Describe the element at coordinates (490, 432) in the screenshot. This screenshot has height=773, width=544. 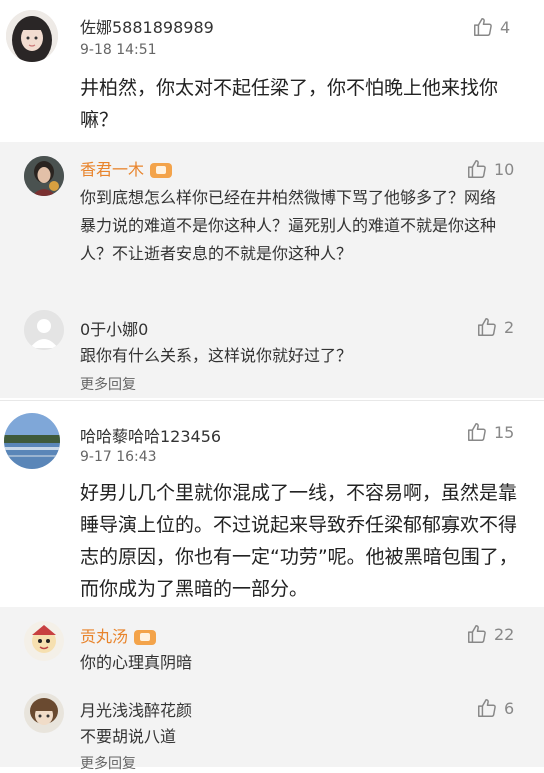
I see `like-button: 15` at that location.